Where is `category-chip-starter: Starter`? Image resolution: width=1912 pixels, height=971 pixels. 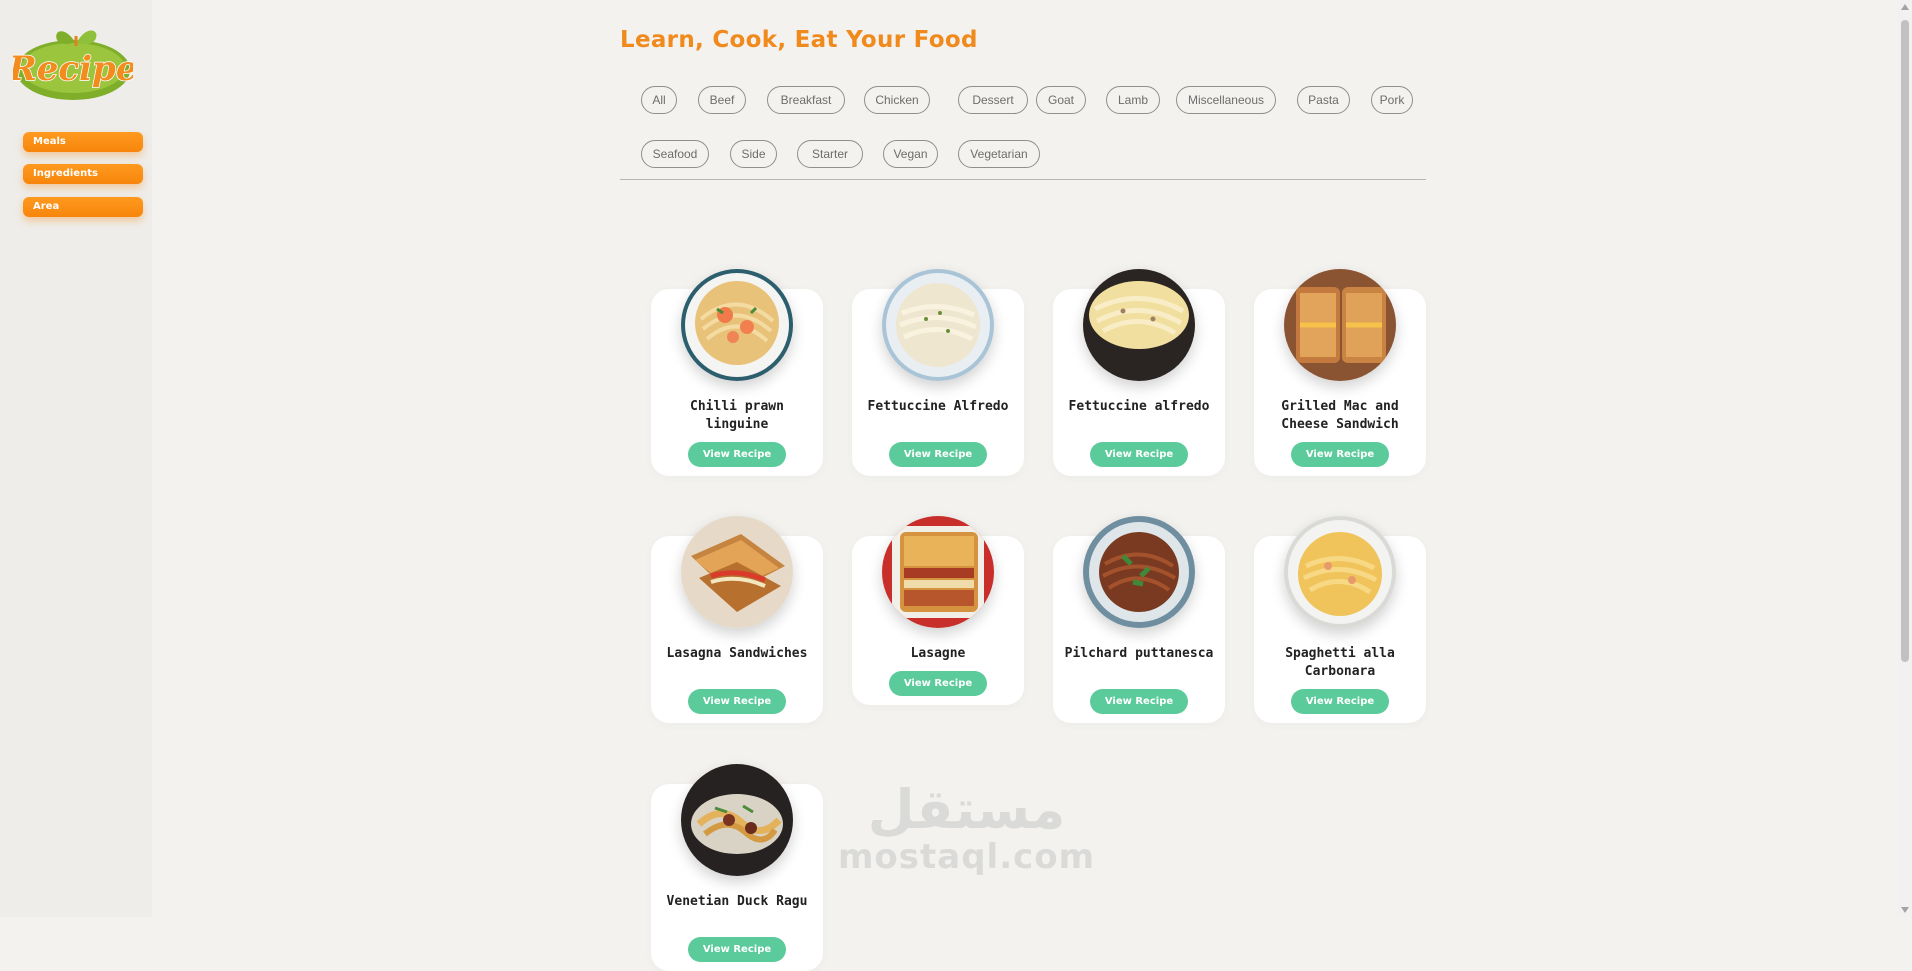
category-chip-starter: Starter is located at coordinates (830, 154).